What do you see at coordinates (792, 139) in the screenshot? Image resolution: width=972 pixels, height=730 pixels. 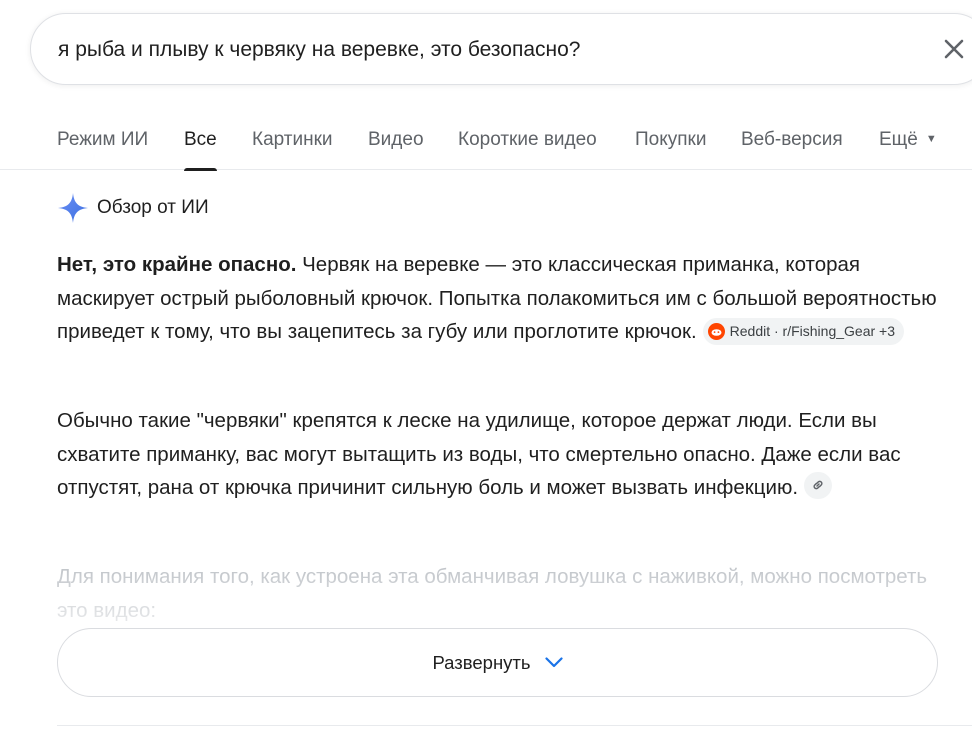 I see `tab-label: Веб-версия` at bounding box center [792, 139].